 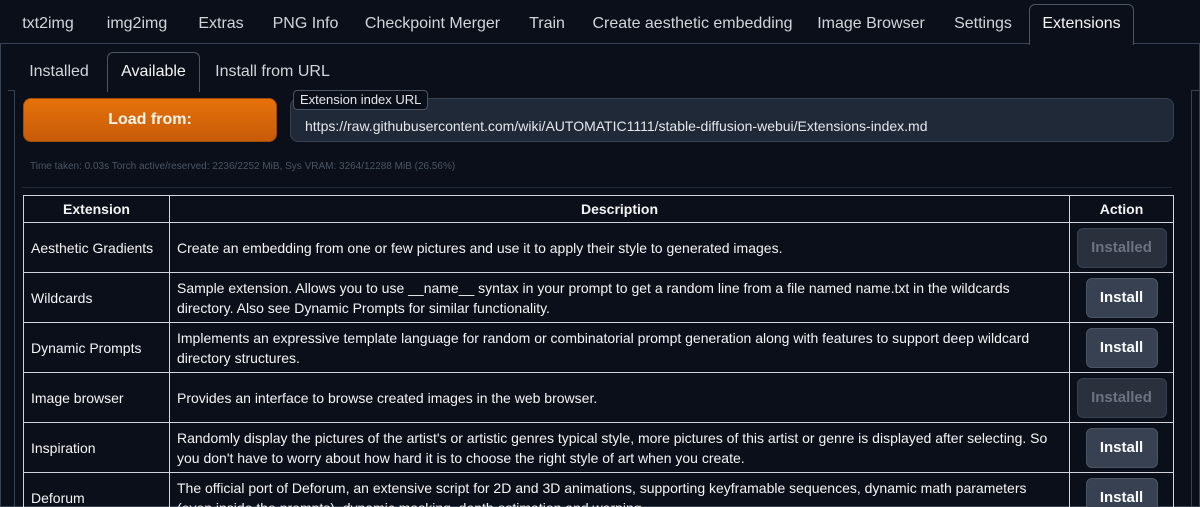 I want to click on extension-name: Image browser, so click(x=96, y=397).